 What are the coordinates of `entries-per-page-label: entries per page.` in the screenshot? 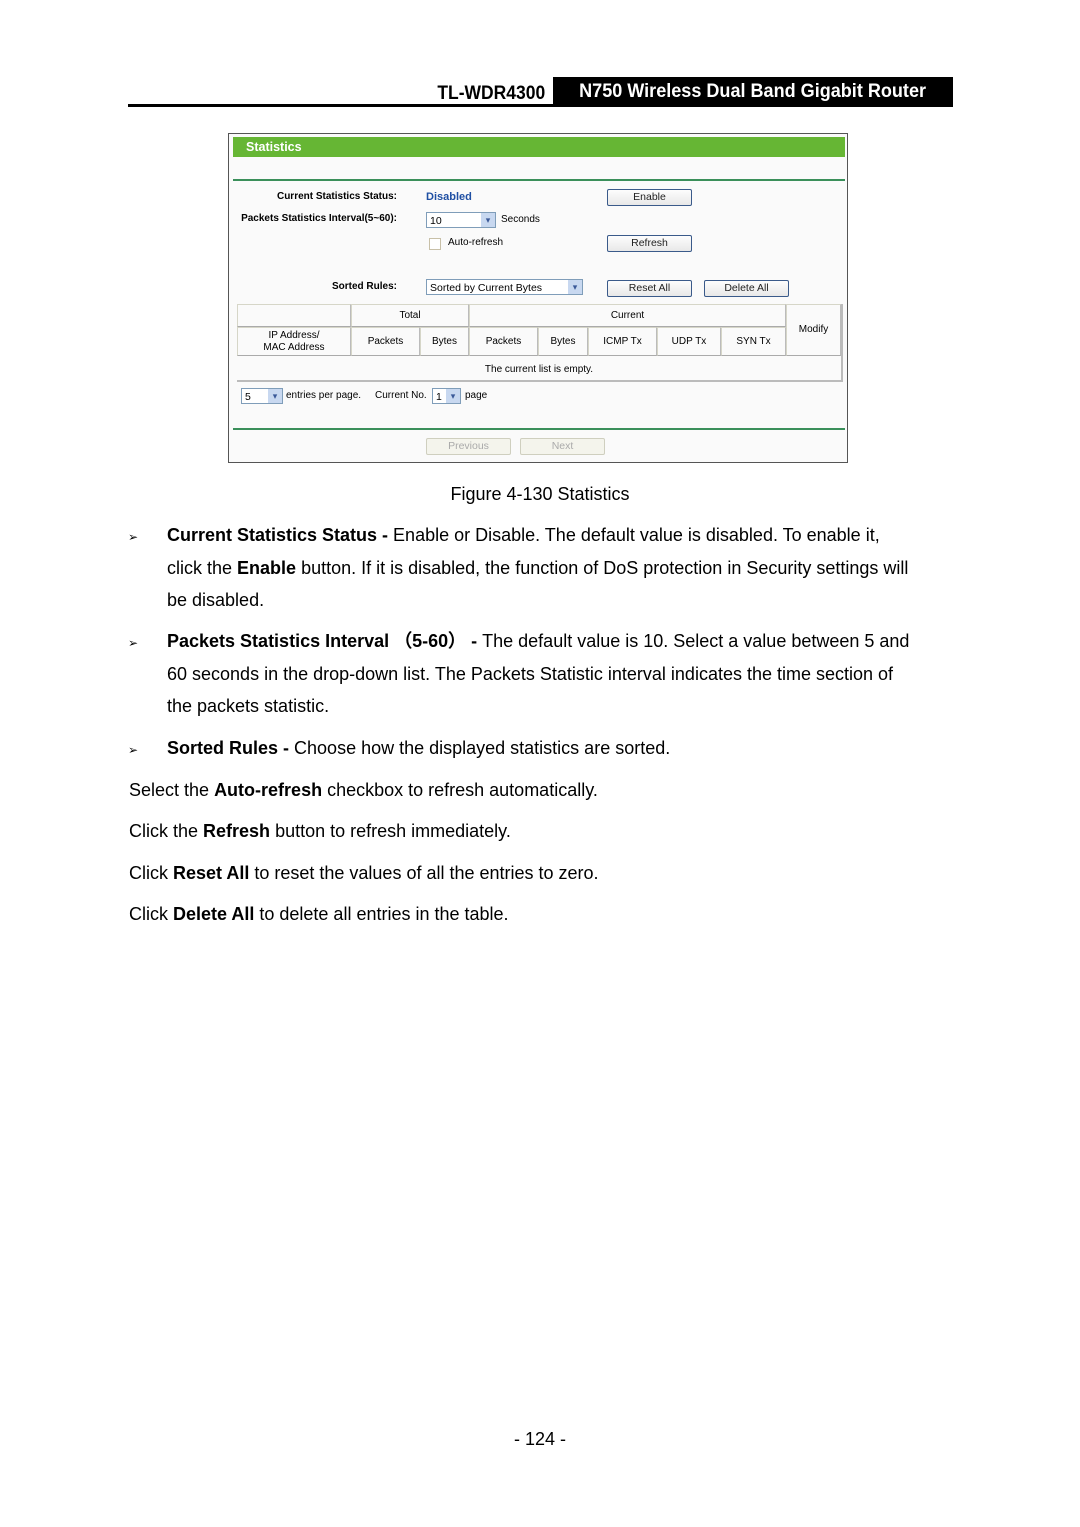 It's located at (324, 395).